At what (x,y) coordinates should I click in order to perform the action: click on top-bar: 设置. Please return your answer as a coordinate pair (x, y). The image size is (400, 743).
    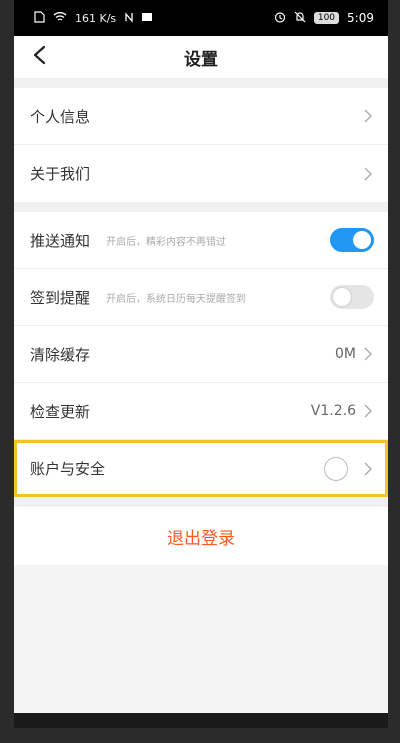
    Looking at the image, I should click on (201, 57).